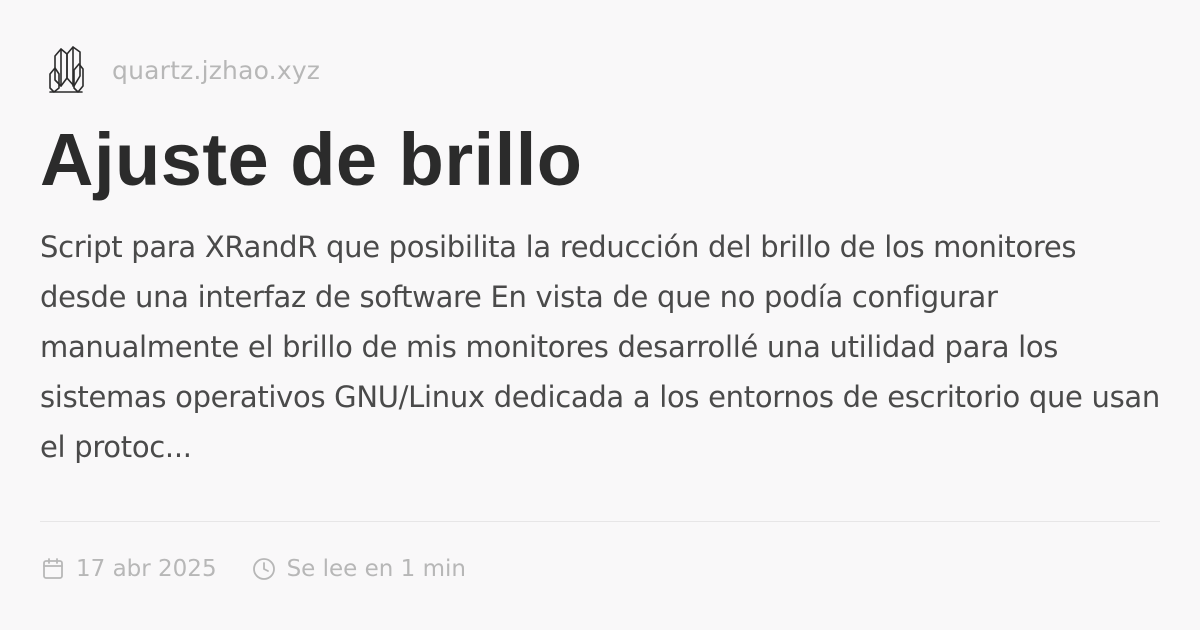 The image size is (1200, 630). I want to click on date-meta: 17 abr 2025, so click(128, 569).